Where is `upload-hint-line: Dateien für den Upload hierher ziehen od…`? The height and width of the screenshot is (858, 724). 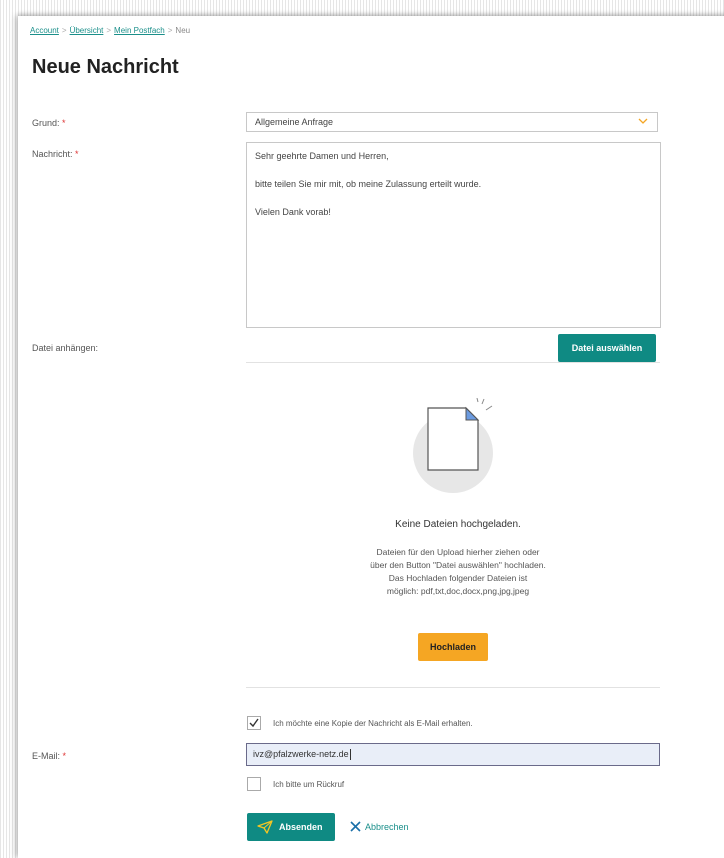
upload-hint-line: Dateien für den Upload hierher ziehen od… is located at coordinates (458, 552).